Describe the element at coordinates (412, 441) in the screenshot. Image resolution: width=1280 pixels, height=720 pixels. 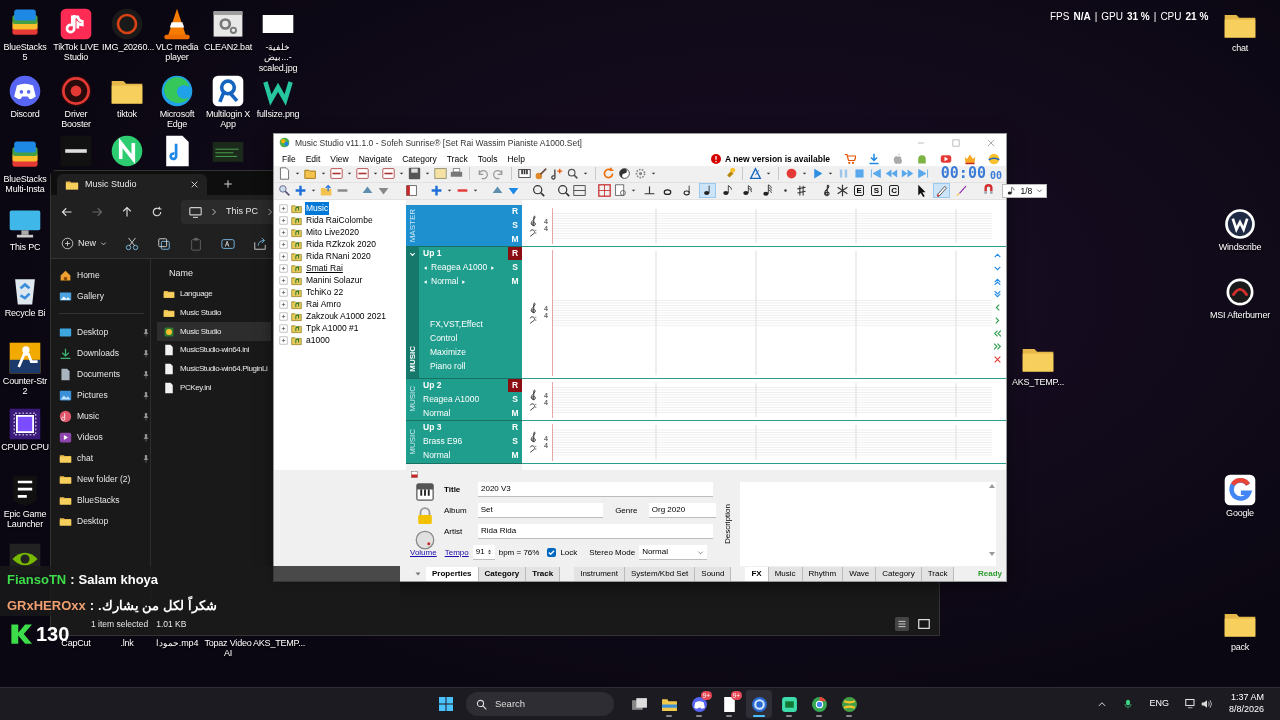
I see `section-label: MUSIC` at that location.